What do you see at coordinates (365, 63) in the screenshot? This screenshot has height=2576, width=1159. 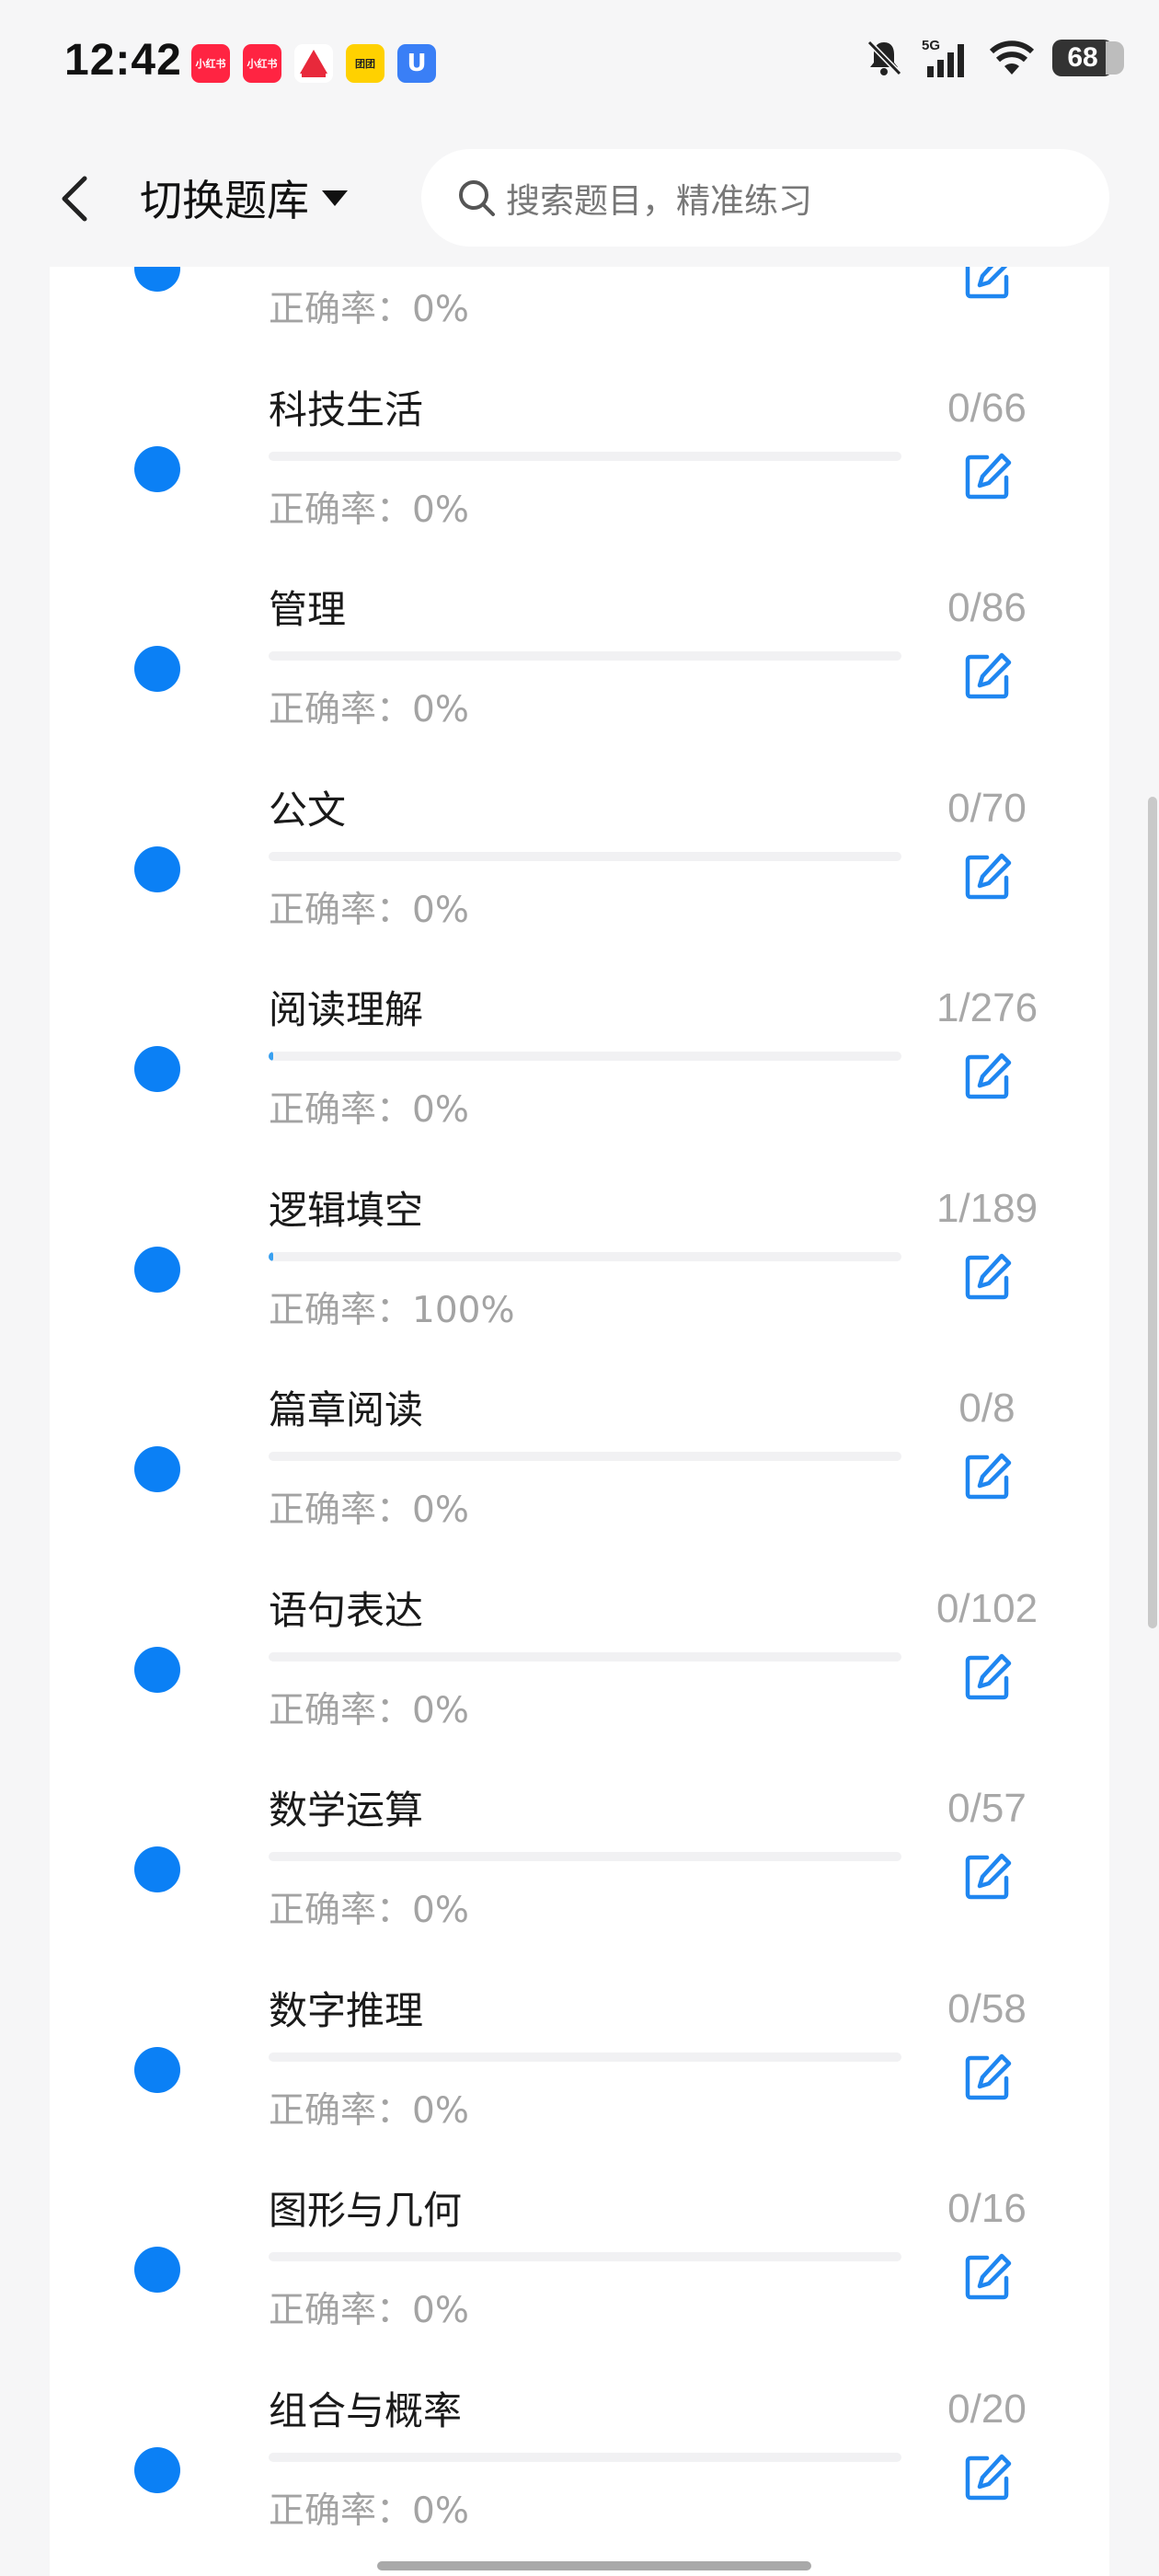 I see `meituan-app-icon: 团团` at bounding box center [365, 63].